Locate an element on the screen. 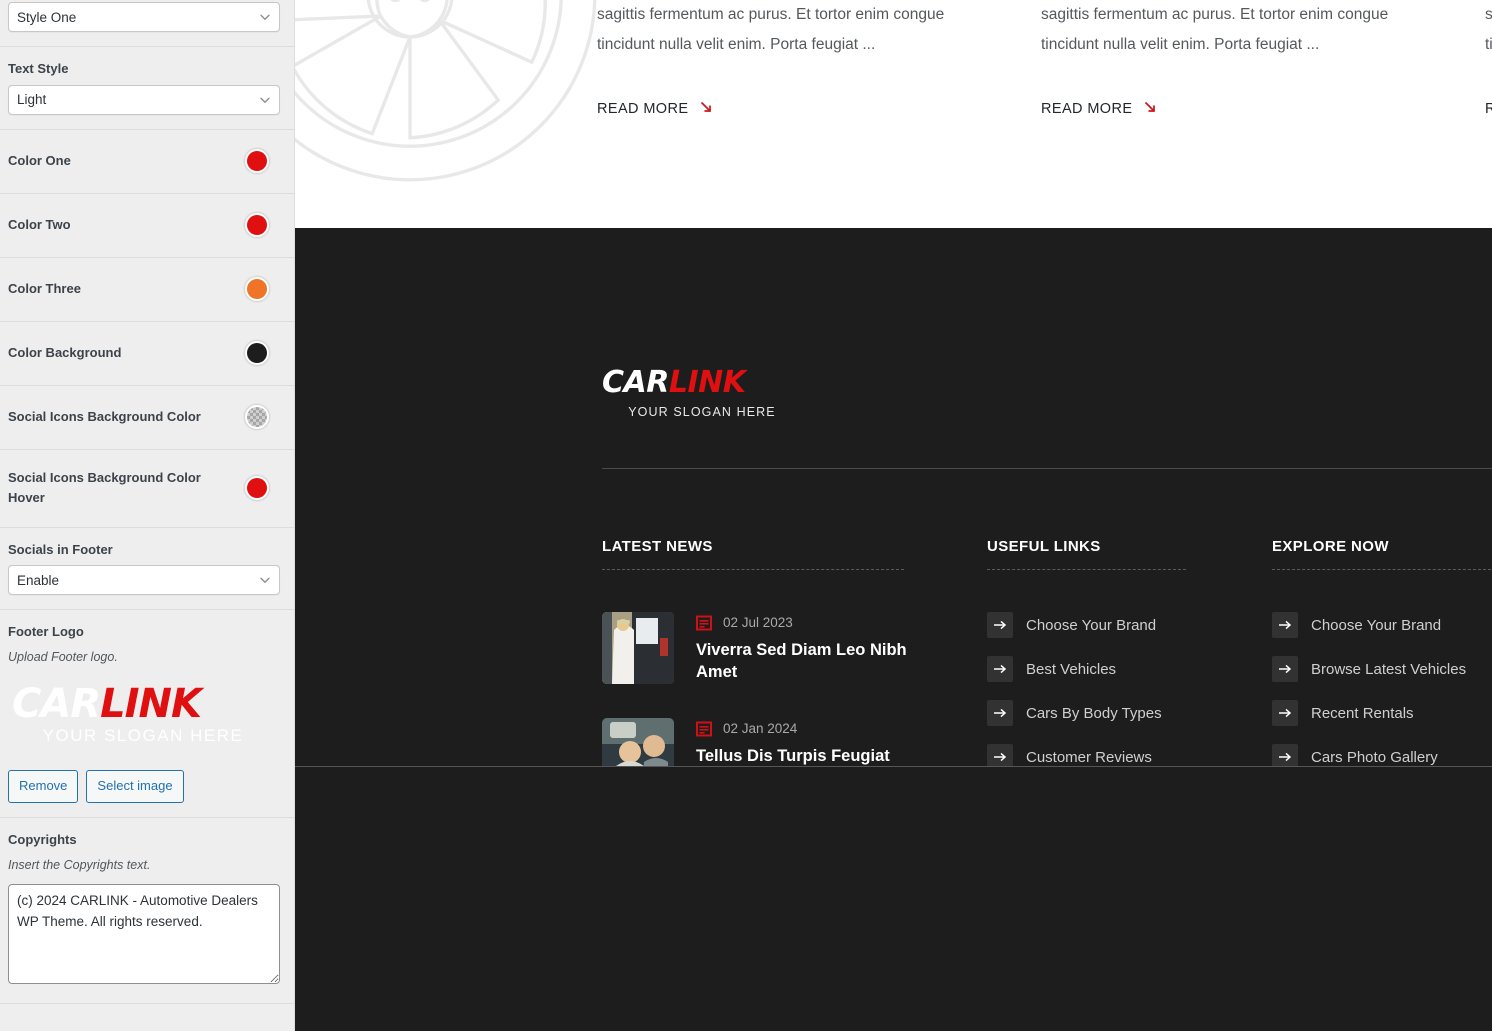 The width and height of the screenshot is (1492, 1031). latest-news-heading: LATEST NEWS is located at coordinates (657, 546).